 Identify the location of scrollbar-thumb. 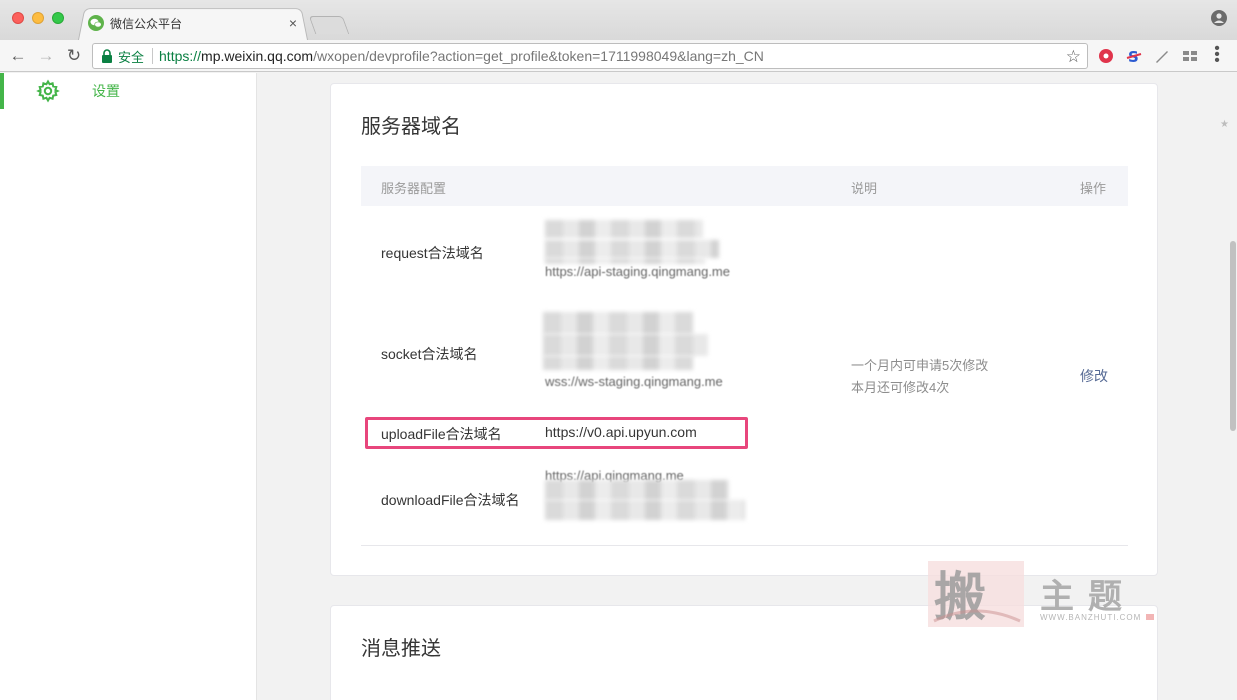
(1233, 336).